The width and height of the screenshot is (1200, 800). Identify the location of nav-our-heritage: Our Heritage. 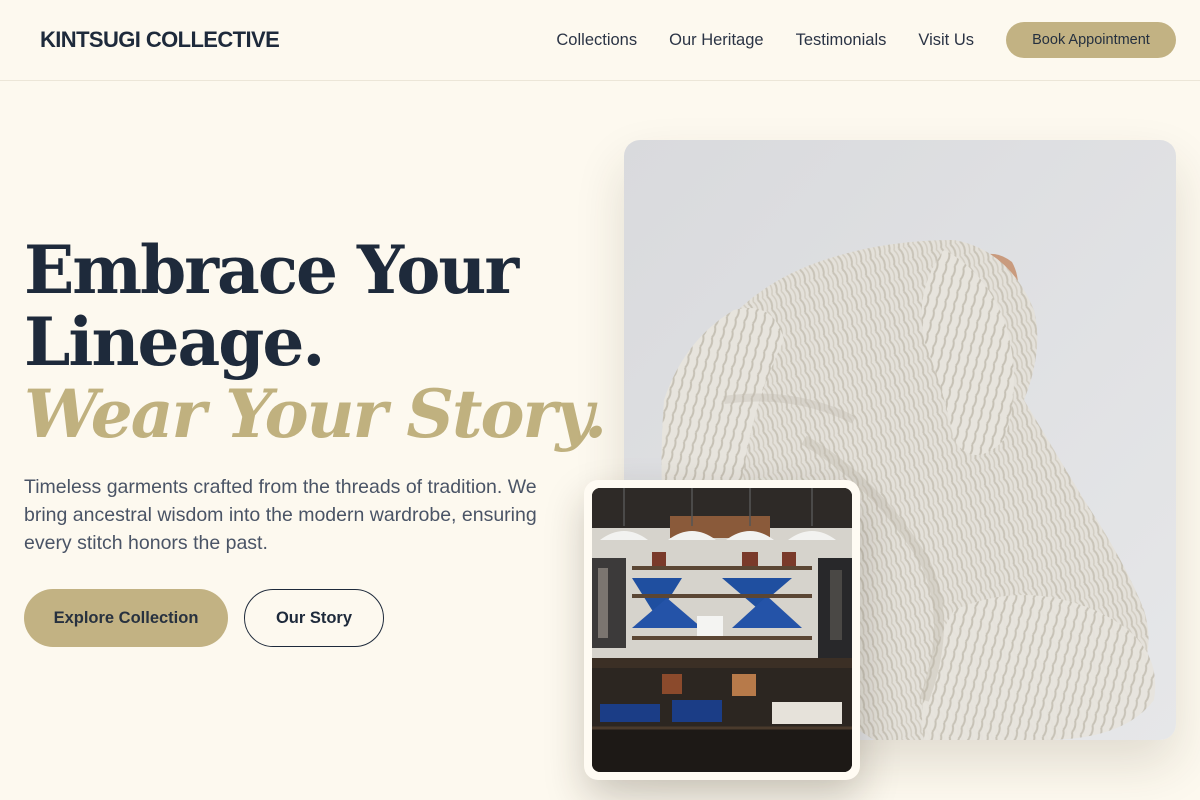
(716, 40).